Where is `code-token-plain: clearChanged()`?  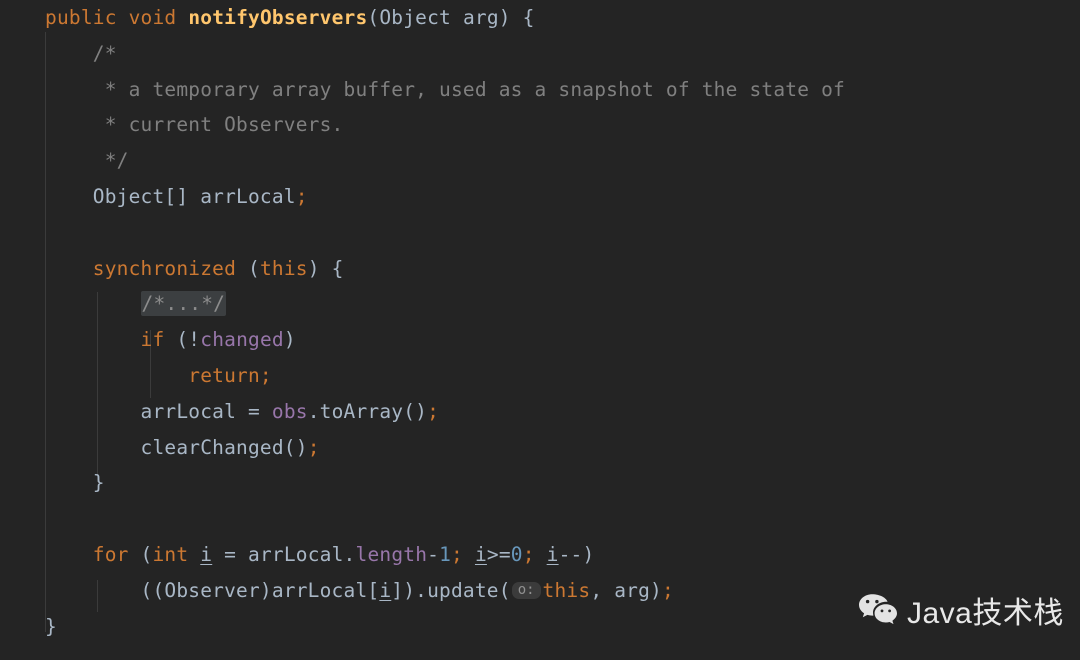 code-token-plain: clearChanged() is located at coordinates (176, 447).